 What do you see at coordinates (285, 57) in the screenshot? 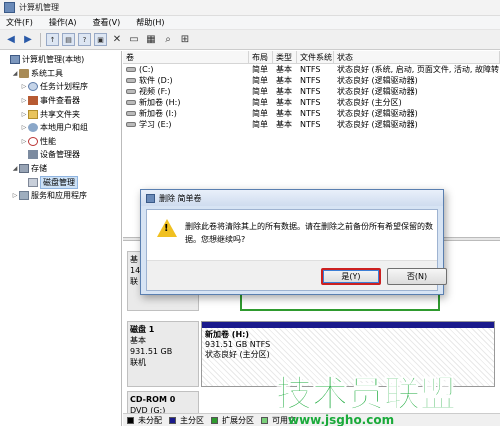
I see `column-type: 类型` at bounding box center [285, 57].